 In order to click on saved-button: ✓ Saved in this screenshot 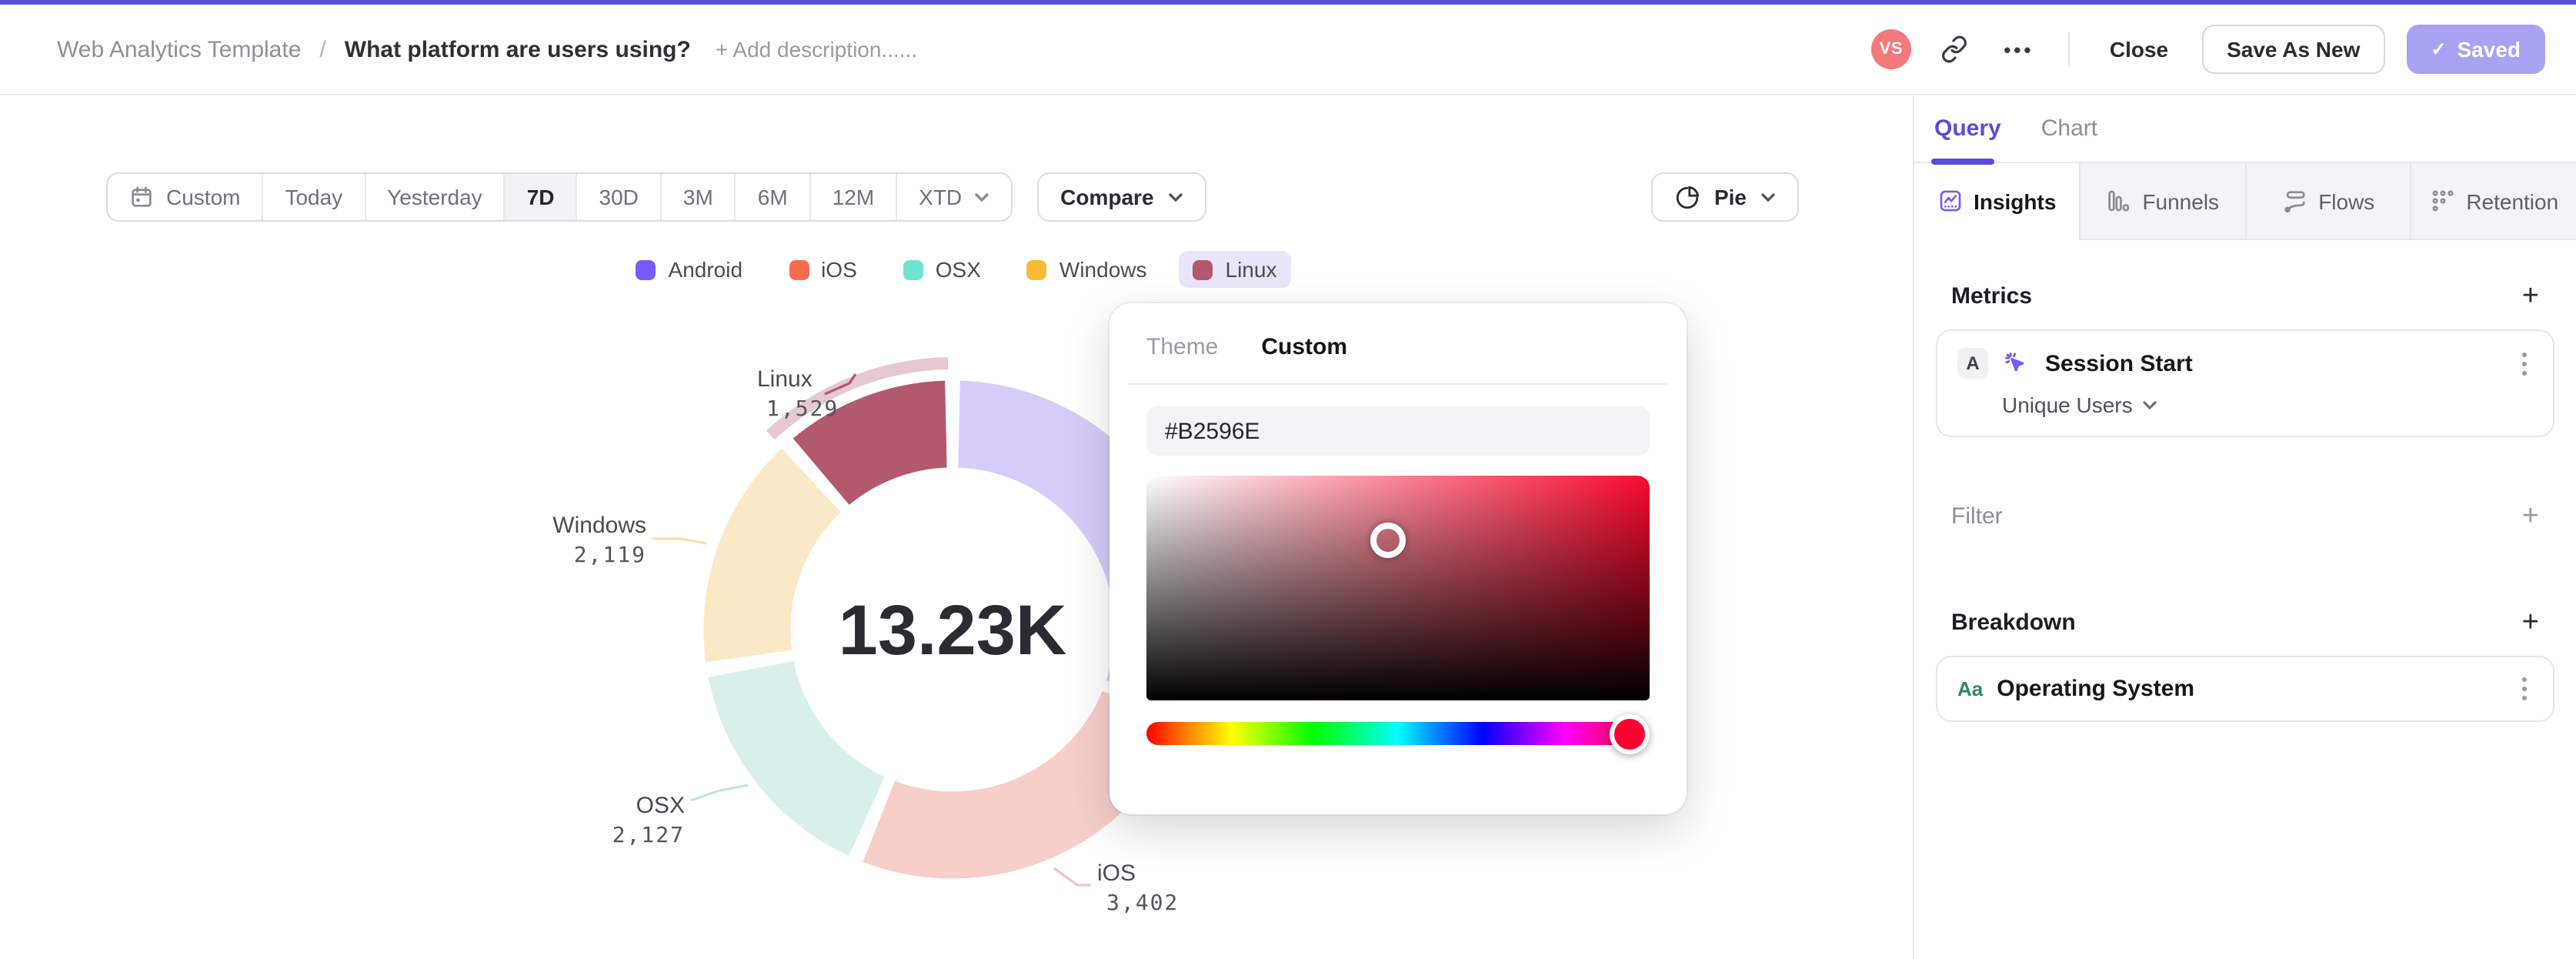, I will do `click(2475, 49)`.